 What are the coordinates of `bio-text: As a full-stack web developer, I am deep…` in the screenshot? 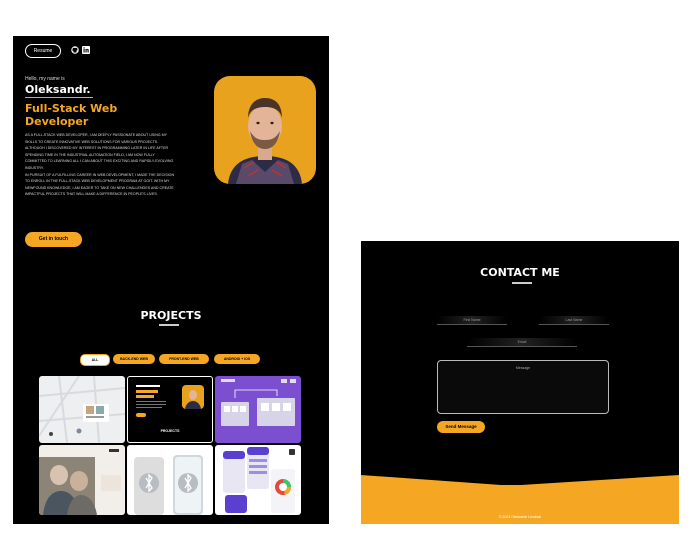 It's located at (100, 165).